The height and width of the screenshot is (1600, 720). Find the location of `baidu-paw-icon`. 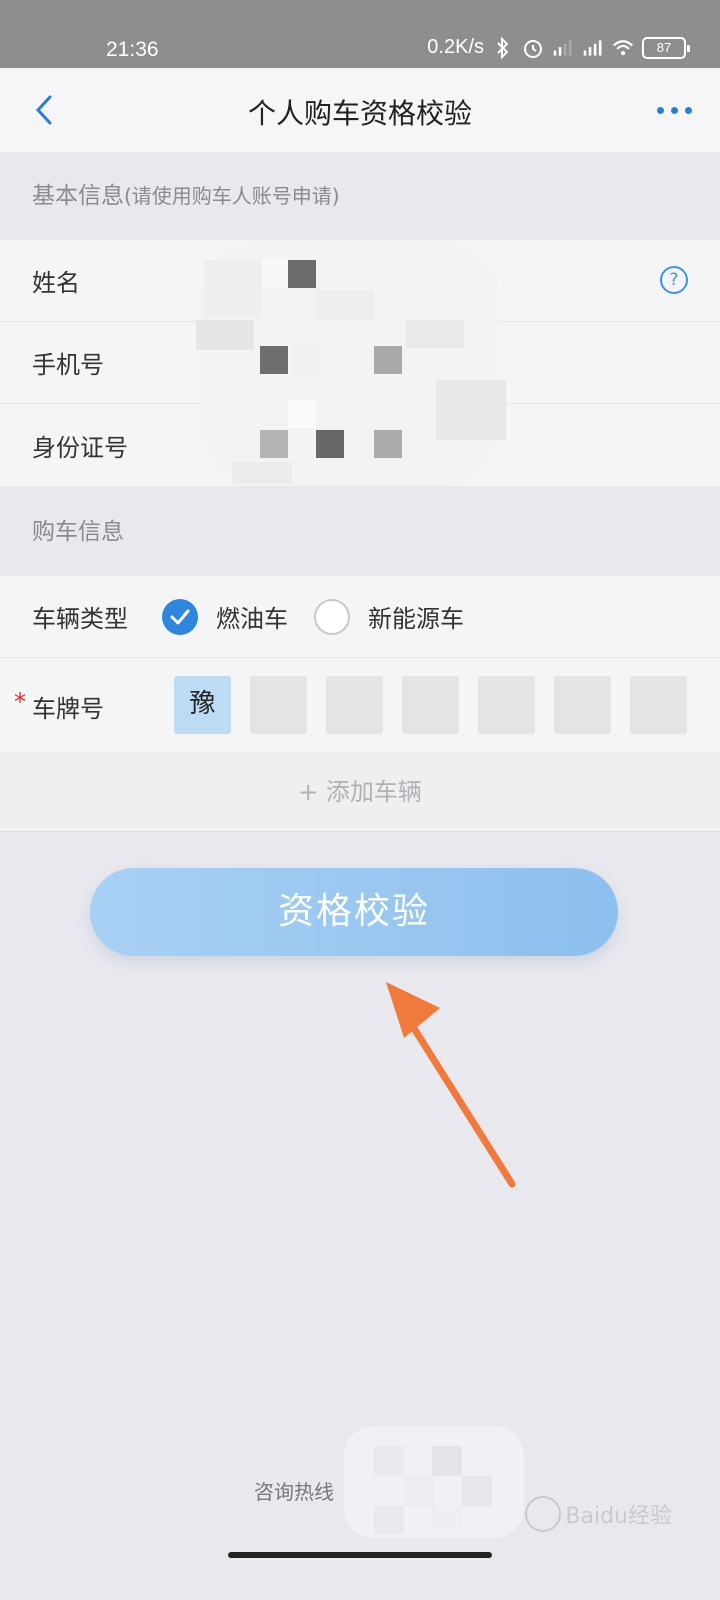

baidu-paw-icon is located at coordinates (543, 1514).